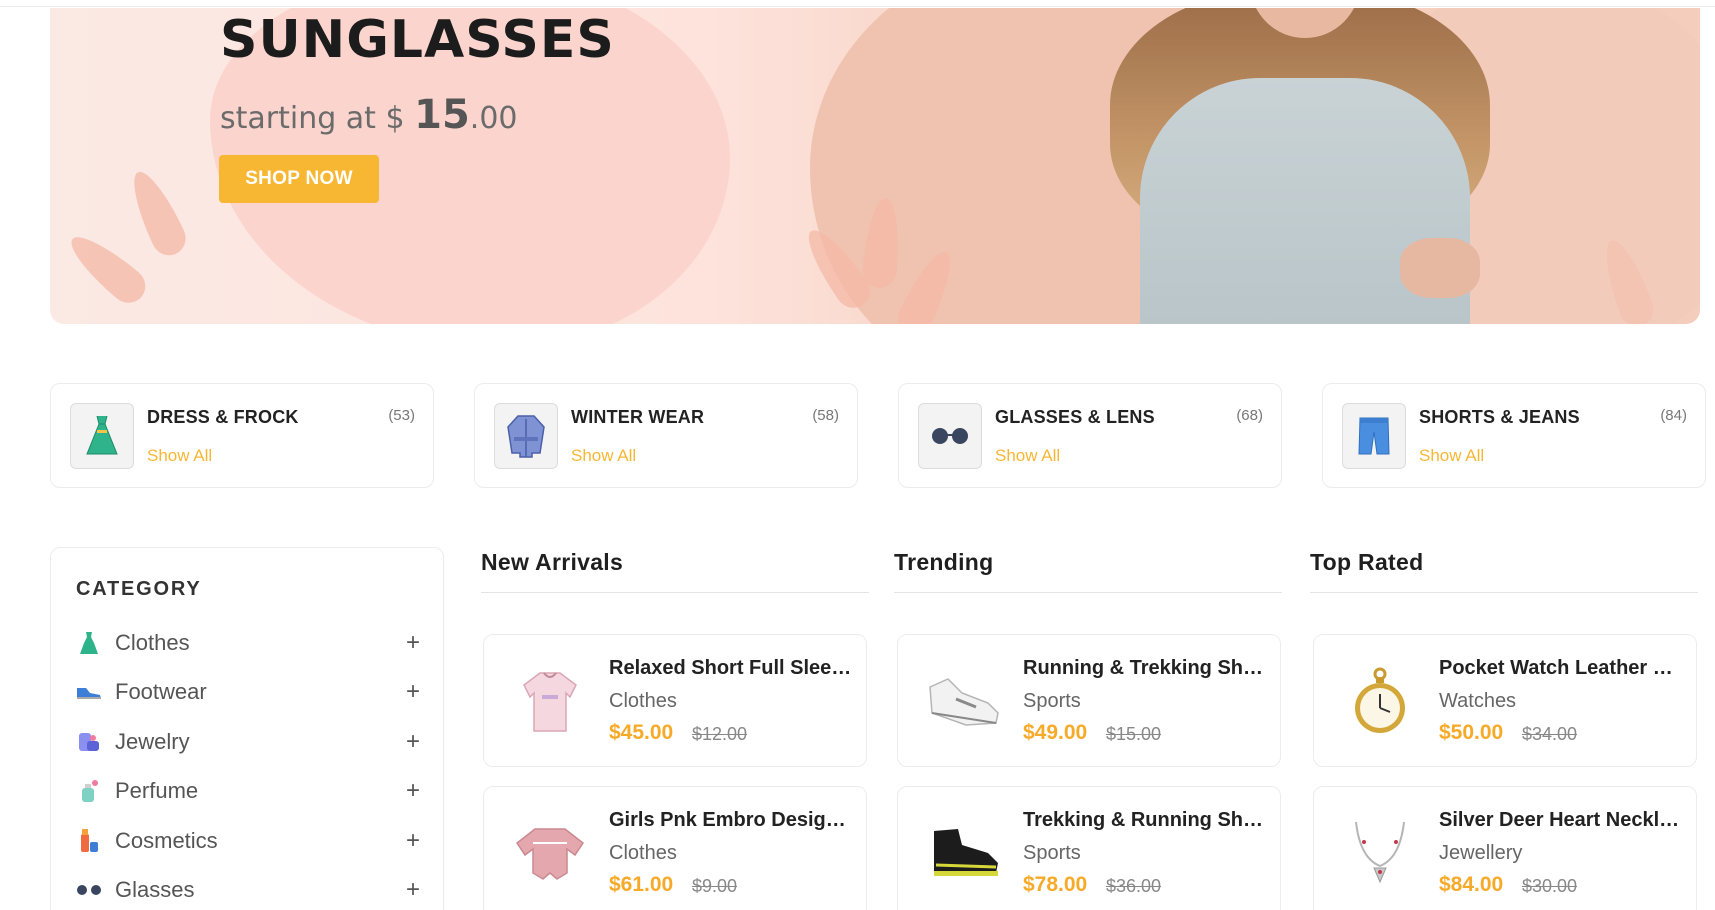  I want to click on necklace-icon, so click(1380, 853).